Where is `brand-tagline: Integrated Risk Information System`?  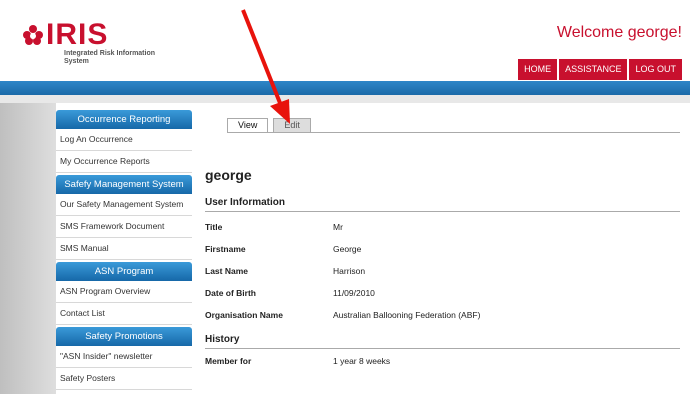 brand-tagline: Integrated Risk Information System is located at coordinates (110, 57).